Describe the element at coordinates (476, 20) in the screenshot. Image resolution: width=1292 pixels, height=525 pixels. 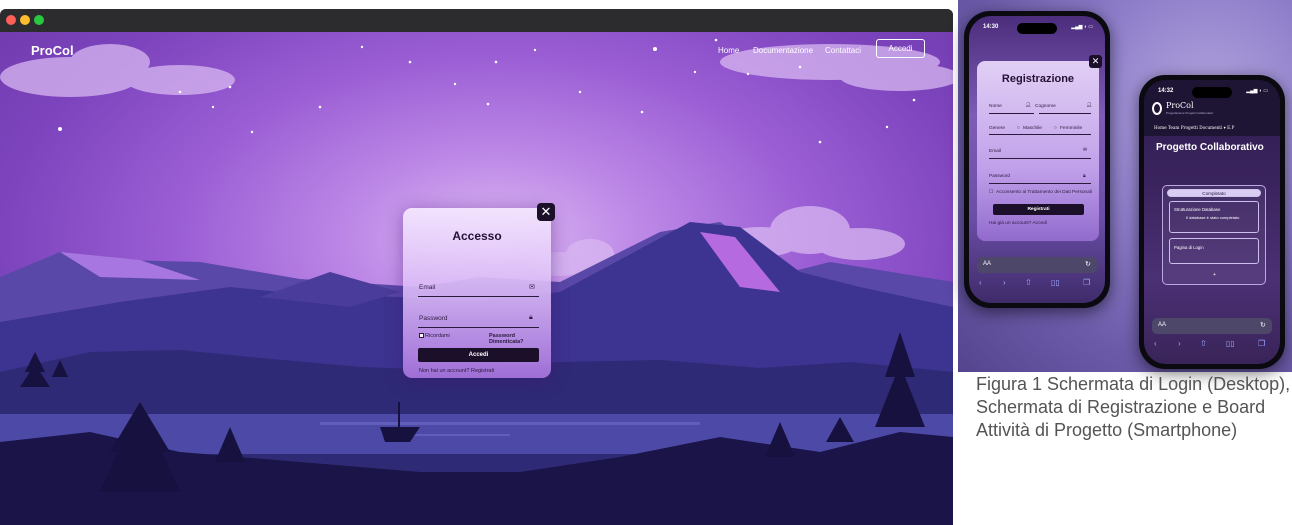
I see `window-titlebar` at that location.